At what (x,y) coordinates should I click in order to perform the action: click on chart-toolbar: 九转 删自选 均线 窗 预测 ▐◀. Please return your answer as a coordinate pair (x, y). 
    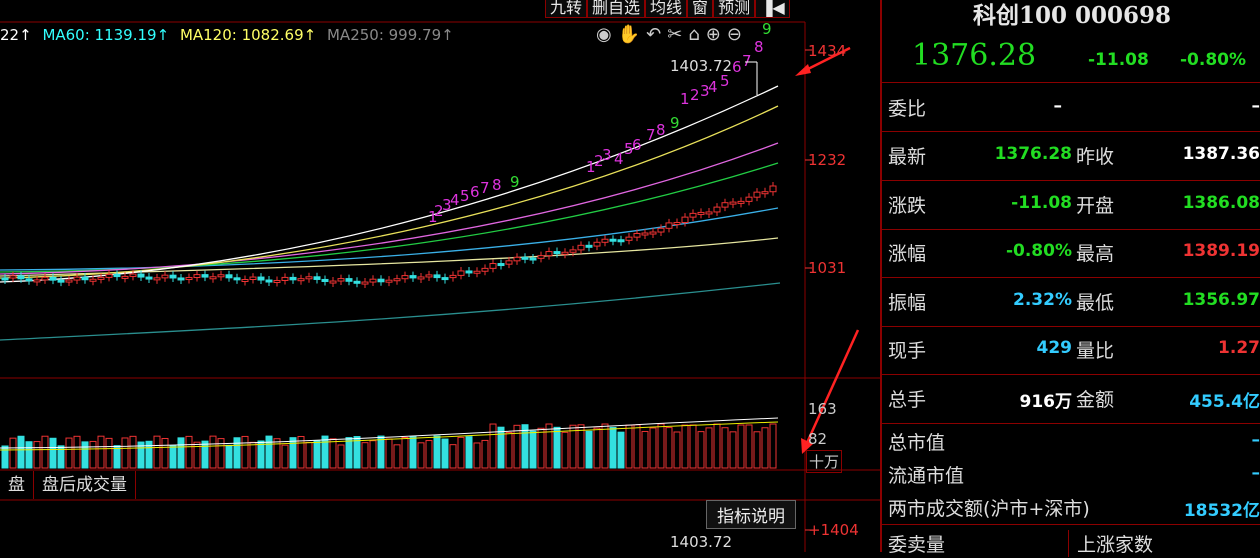
    Looking at the image, I should click on (667, 9).